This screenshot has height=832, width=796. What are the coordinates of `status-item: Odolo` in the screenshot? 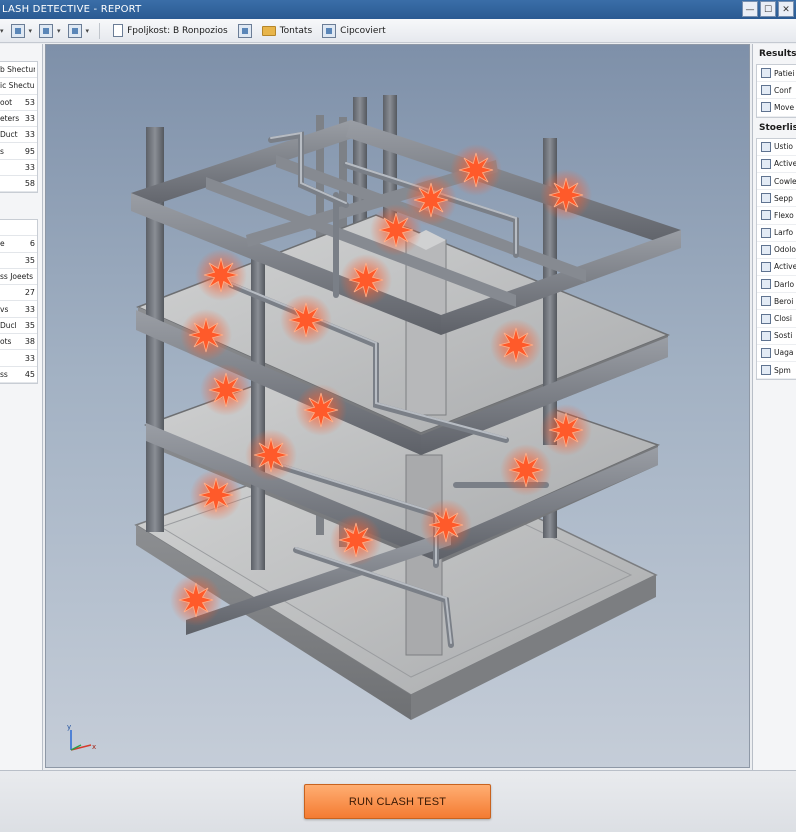 It's located at (776, 250).